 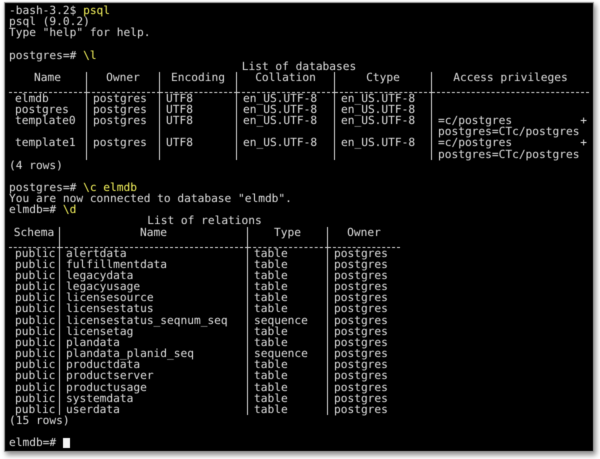 What do you see at coordinates (287, 233) in the screenshot?
I see `column-header: Type` at bounding box center [287, 233].